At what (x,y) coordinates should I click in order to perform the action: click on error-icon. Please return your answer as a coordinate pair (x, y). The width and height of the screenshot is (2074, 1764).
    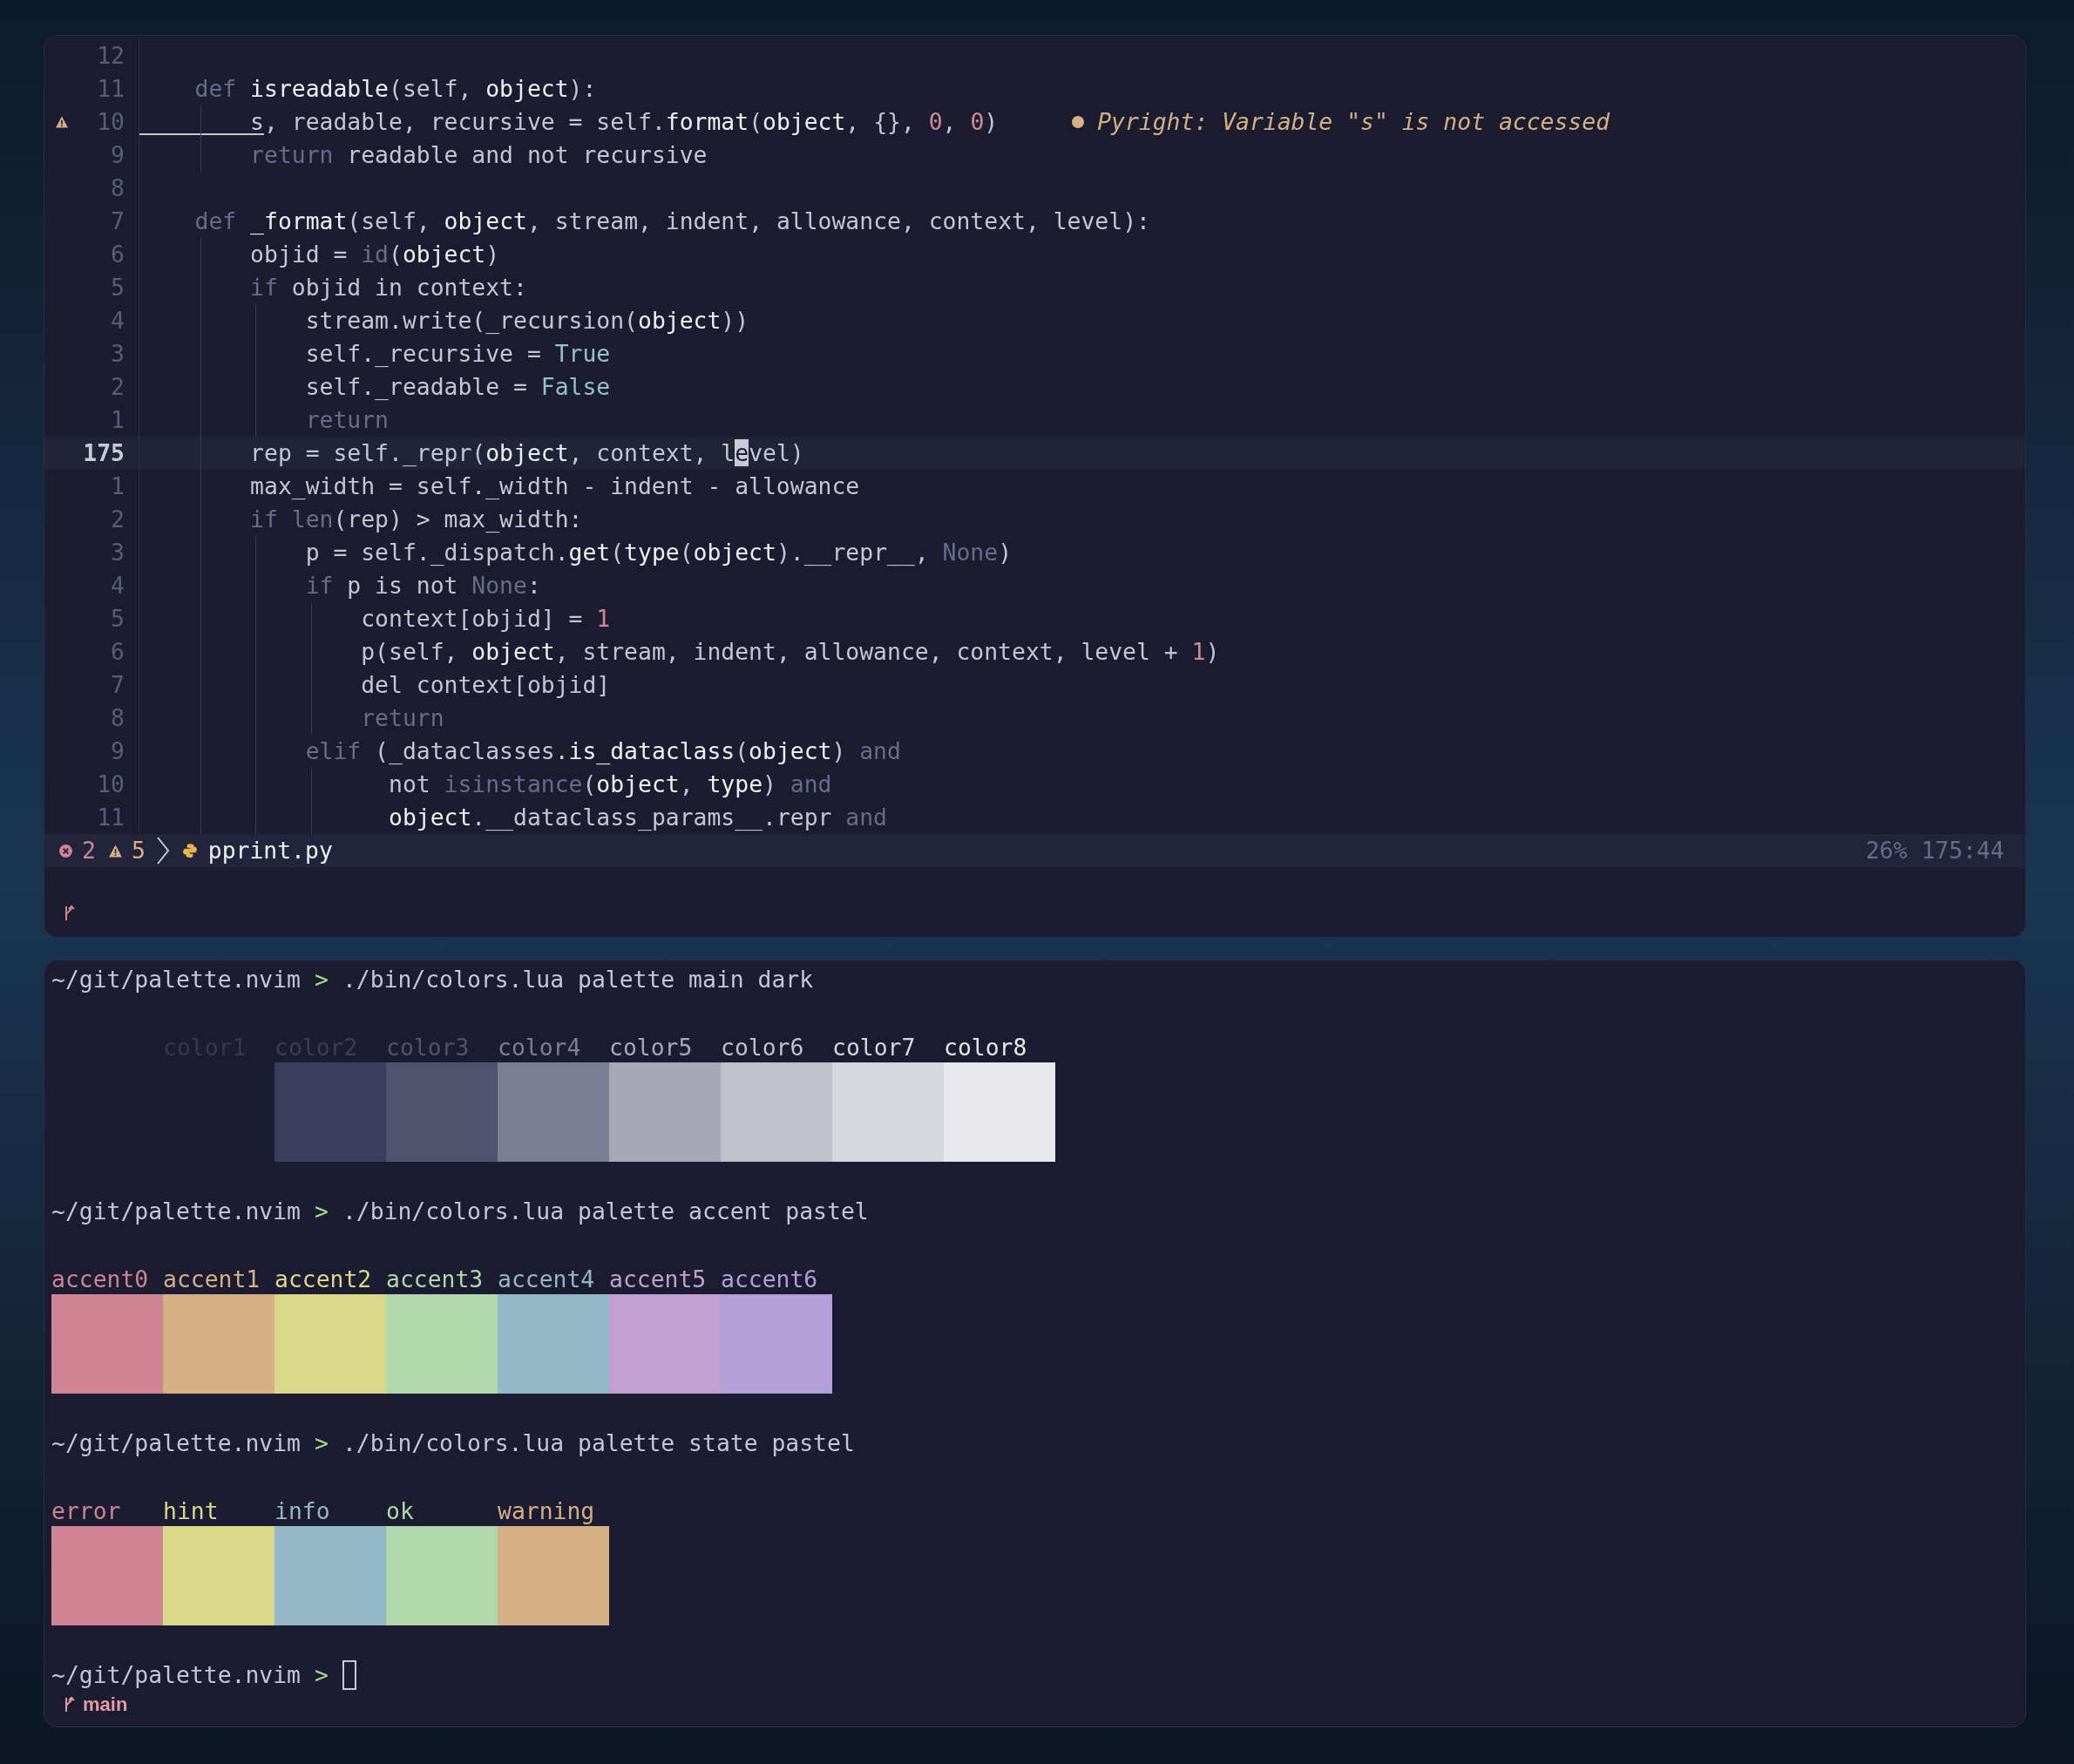
    Looking at the image, I should click on (65, 850).